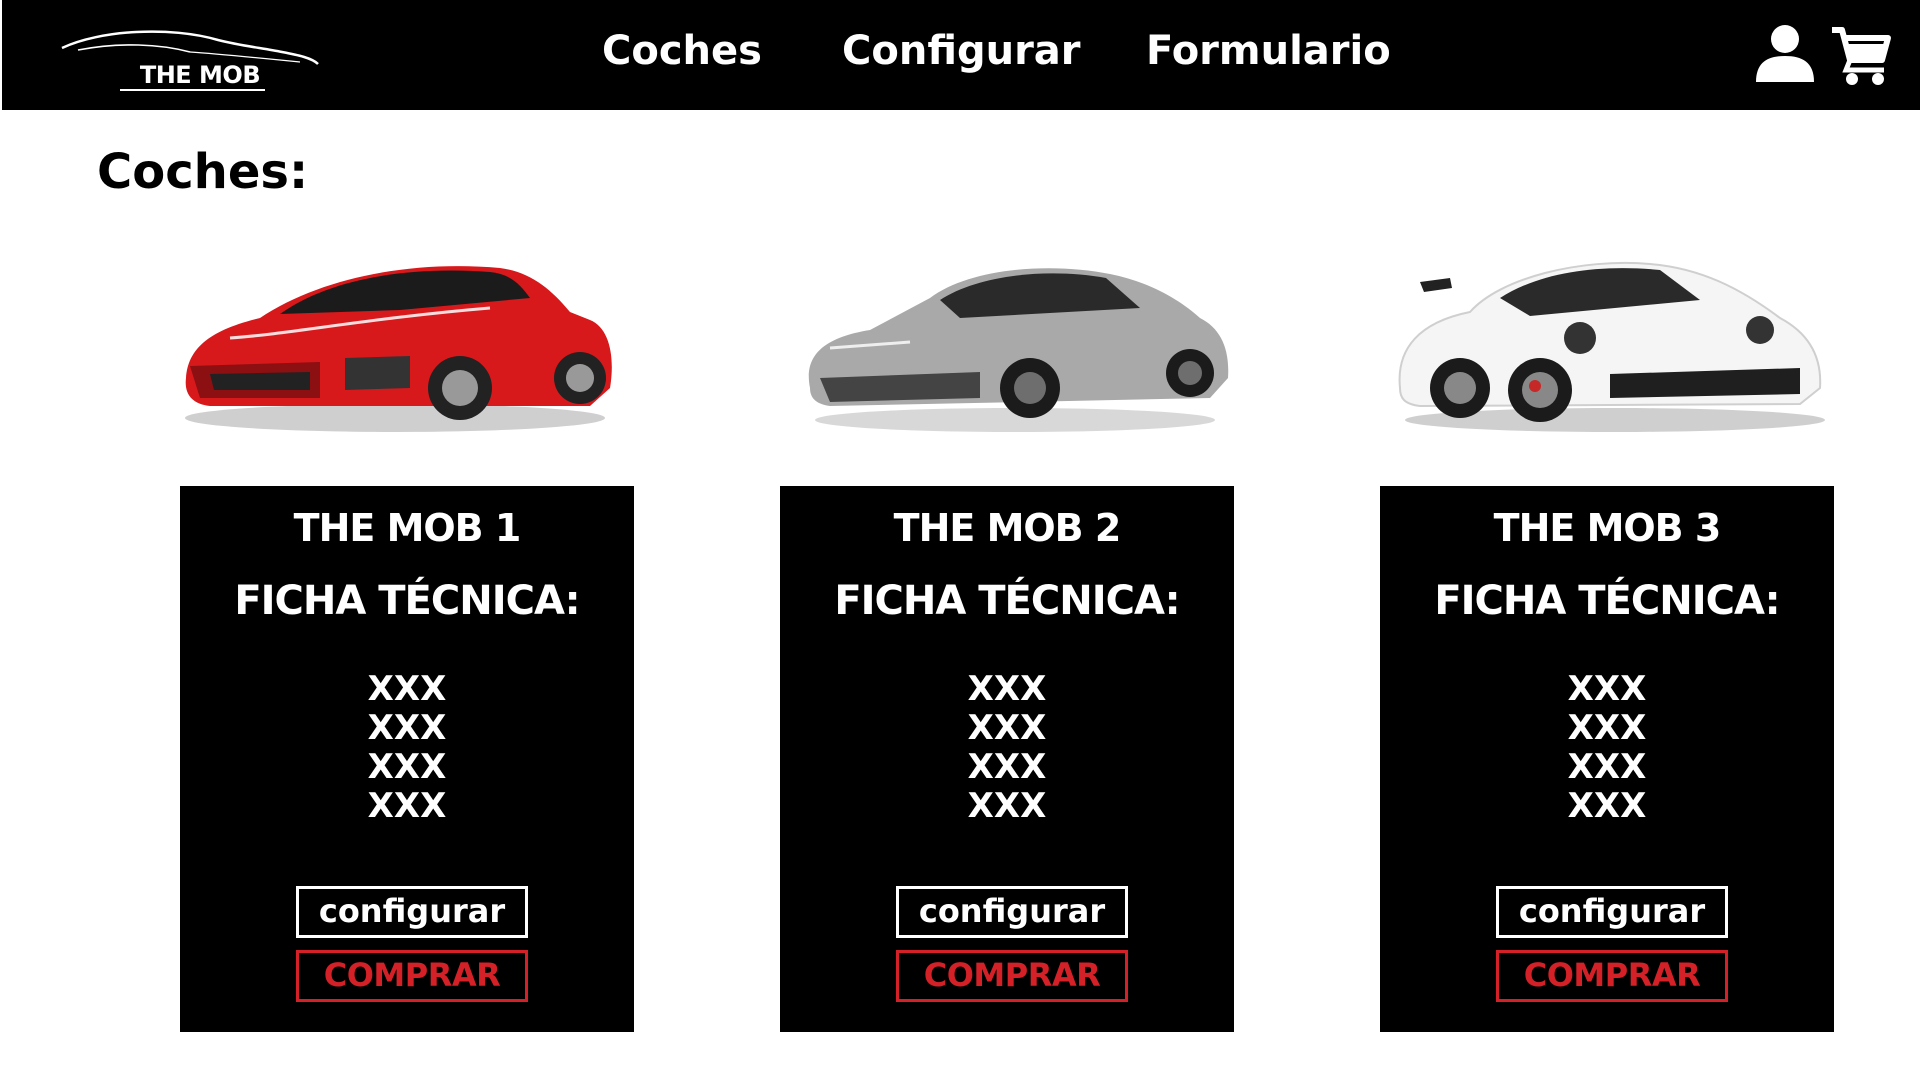 The image size is (1920, 1080). I want to click on top-navbar: THE MOB Coches Configurar Formulario, so click(961, 55).